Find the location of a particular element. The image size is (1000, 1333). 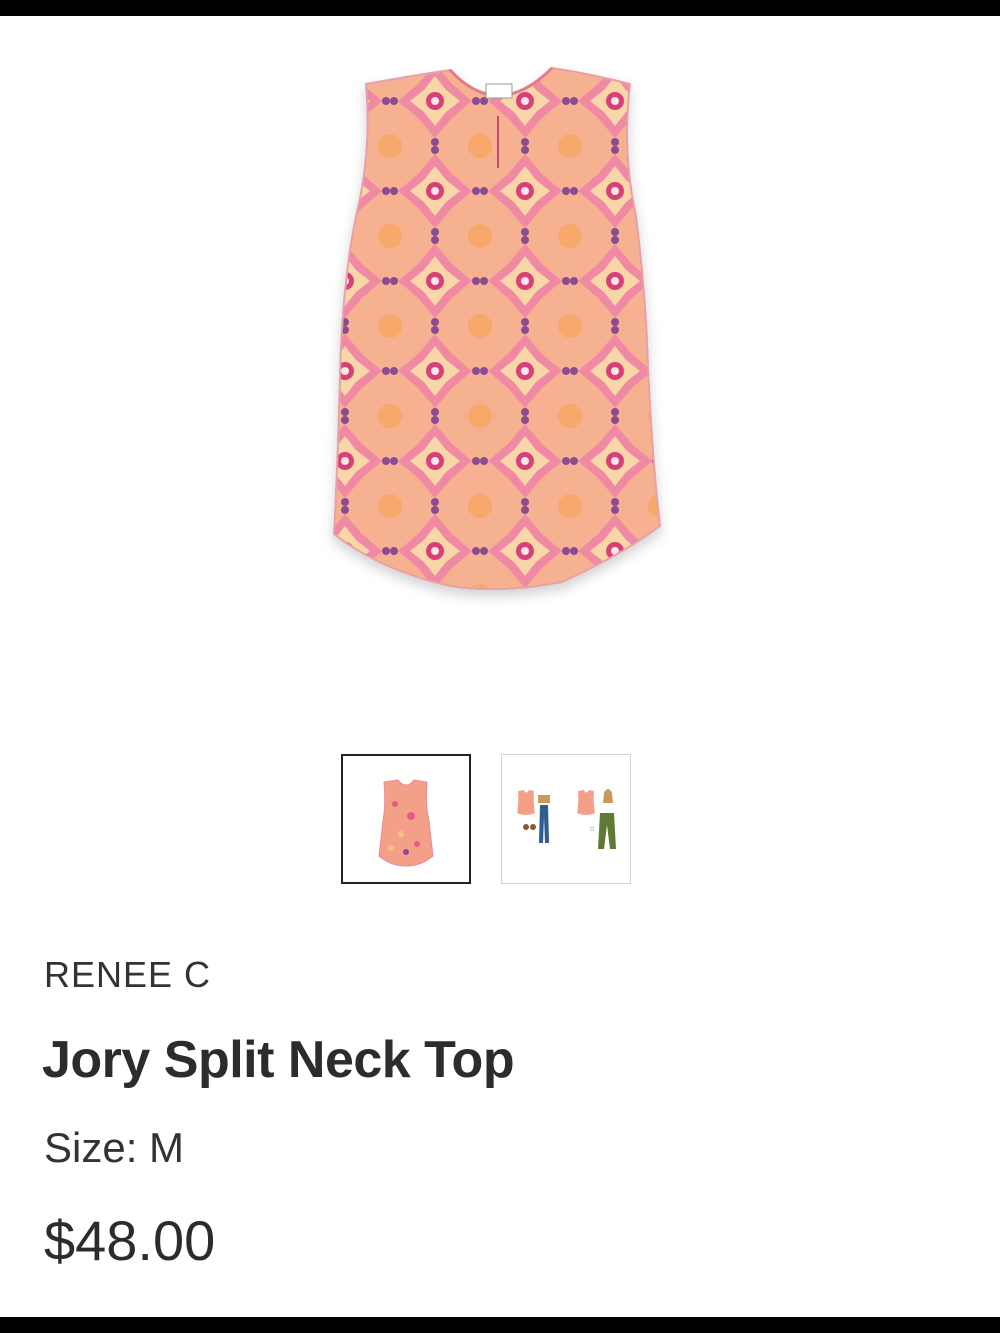

image-thumbnails is located at coordinates (500, 821).